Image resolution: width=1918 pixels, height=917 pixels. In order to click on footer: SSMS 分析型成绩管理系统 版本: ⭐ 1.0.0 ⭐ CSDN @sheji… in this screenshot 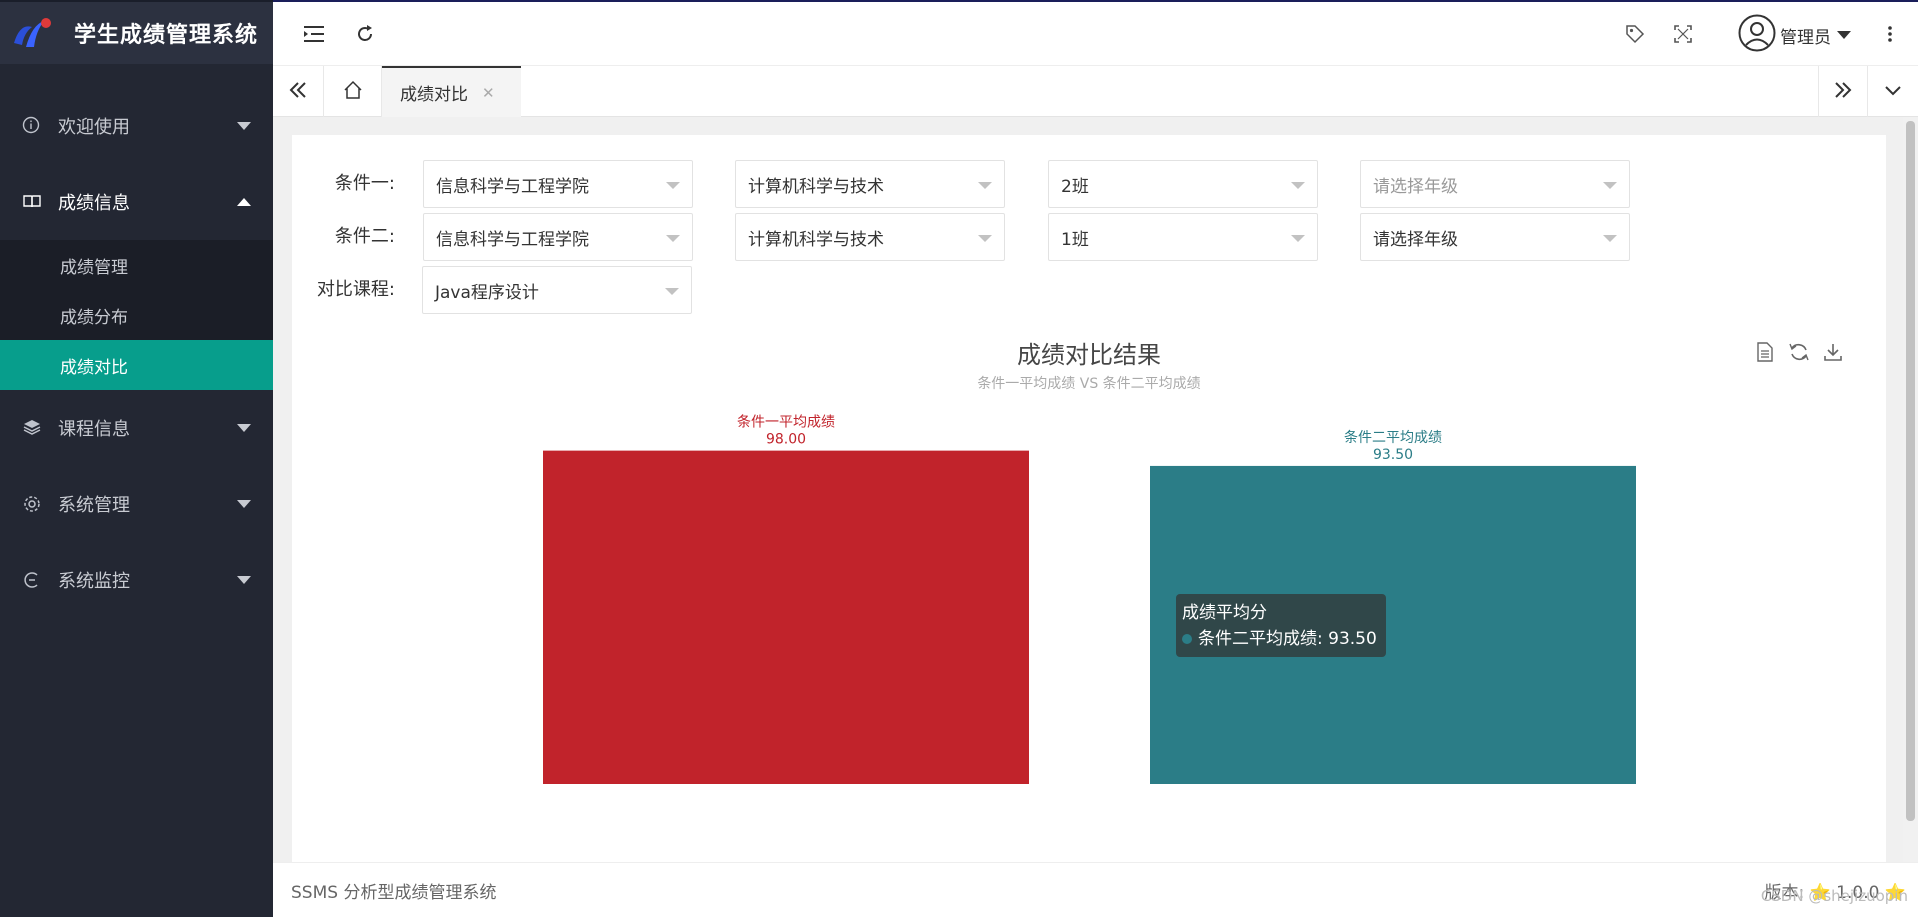, I will do `click(1095, 889)`.